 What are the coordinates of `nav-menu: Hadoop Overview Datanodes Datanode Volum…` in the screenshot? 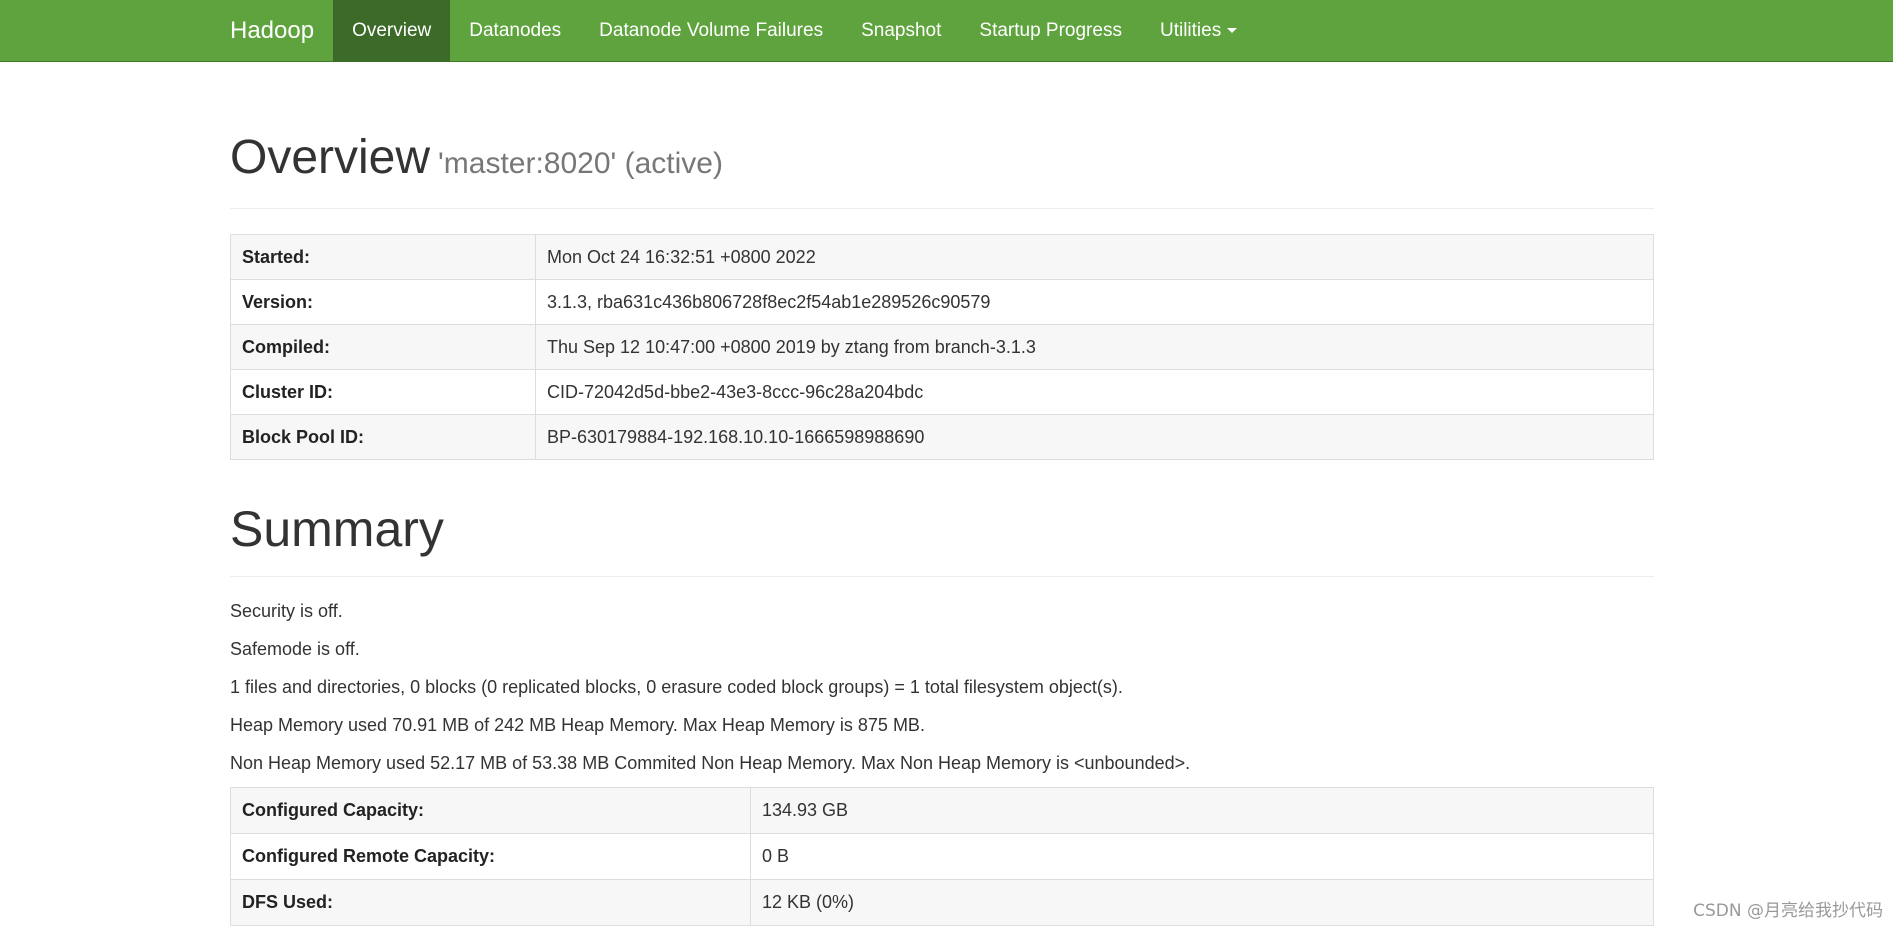 It's located at (743, 31).